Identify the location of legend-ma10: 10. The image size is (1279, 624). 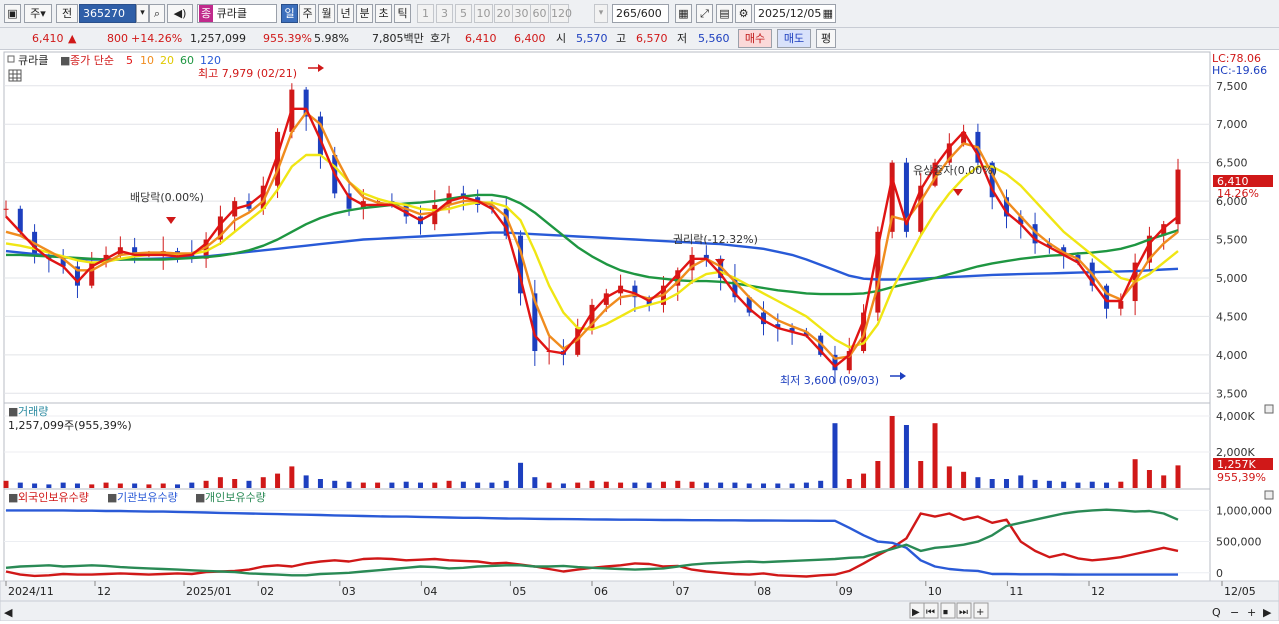
(147, 60).